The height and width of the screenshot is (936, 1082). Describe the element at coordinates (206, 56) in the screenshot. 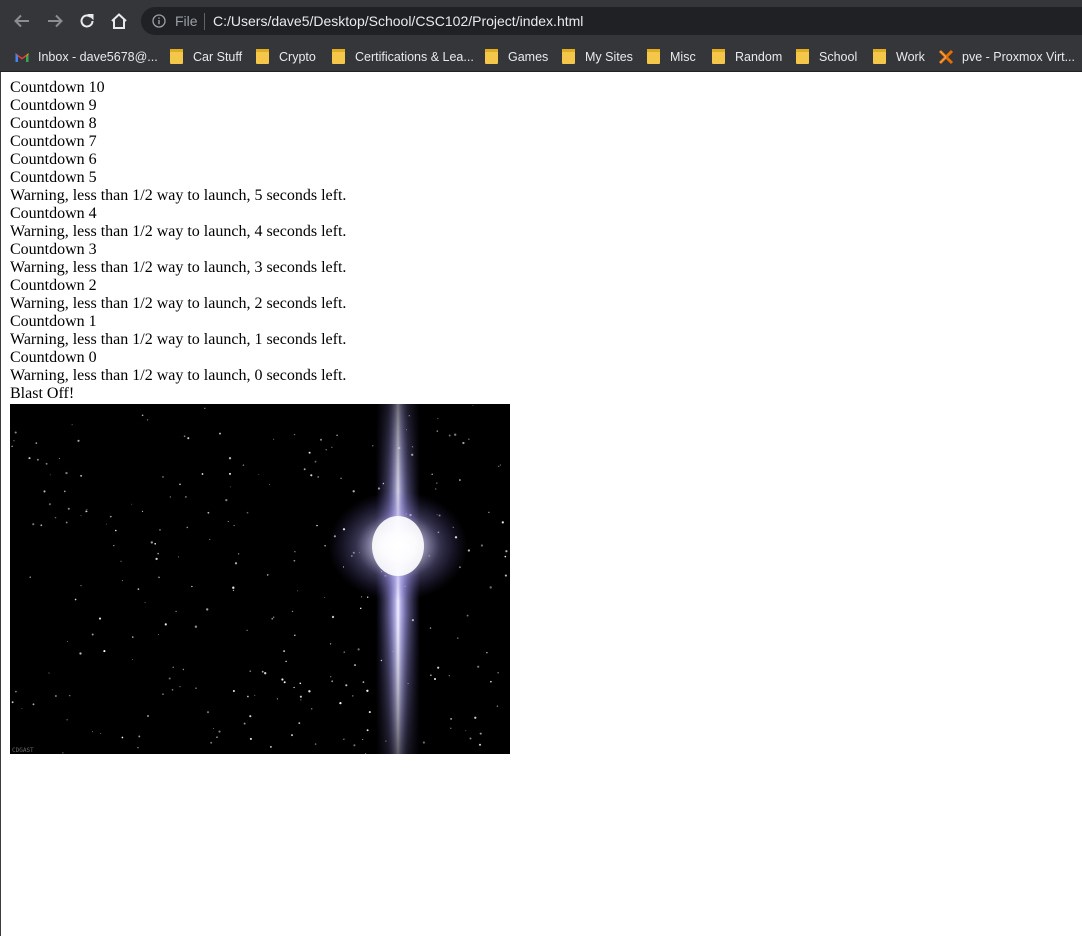

I see `bookmark-car-stuff: Car Stuff` at that location.